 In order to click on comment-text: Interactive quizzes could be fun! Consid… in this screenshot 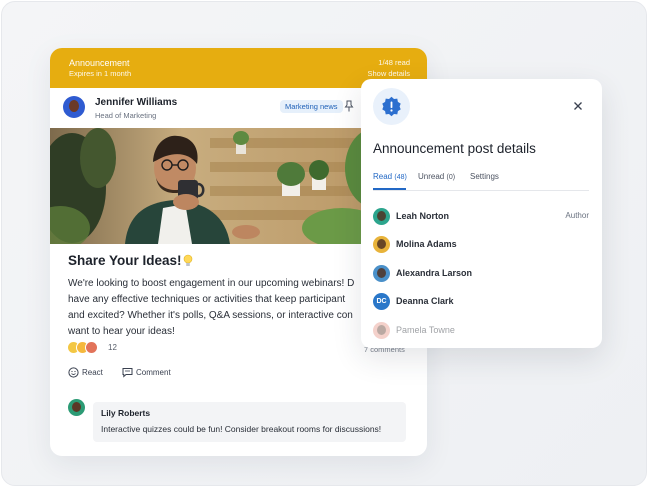, I will do `click(241, 429)`.